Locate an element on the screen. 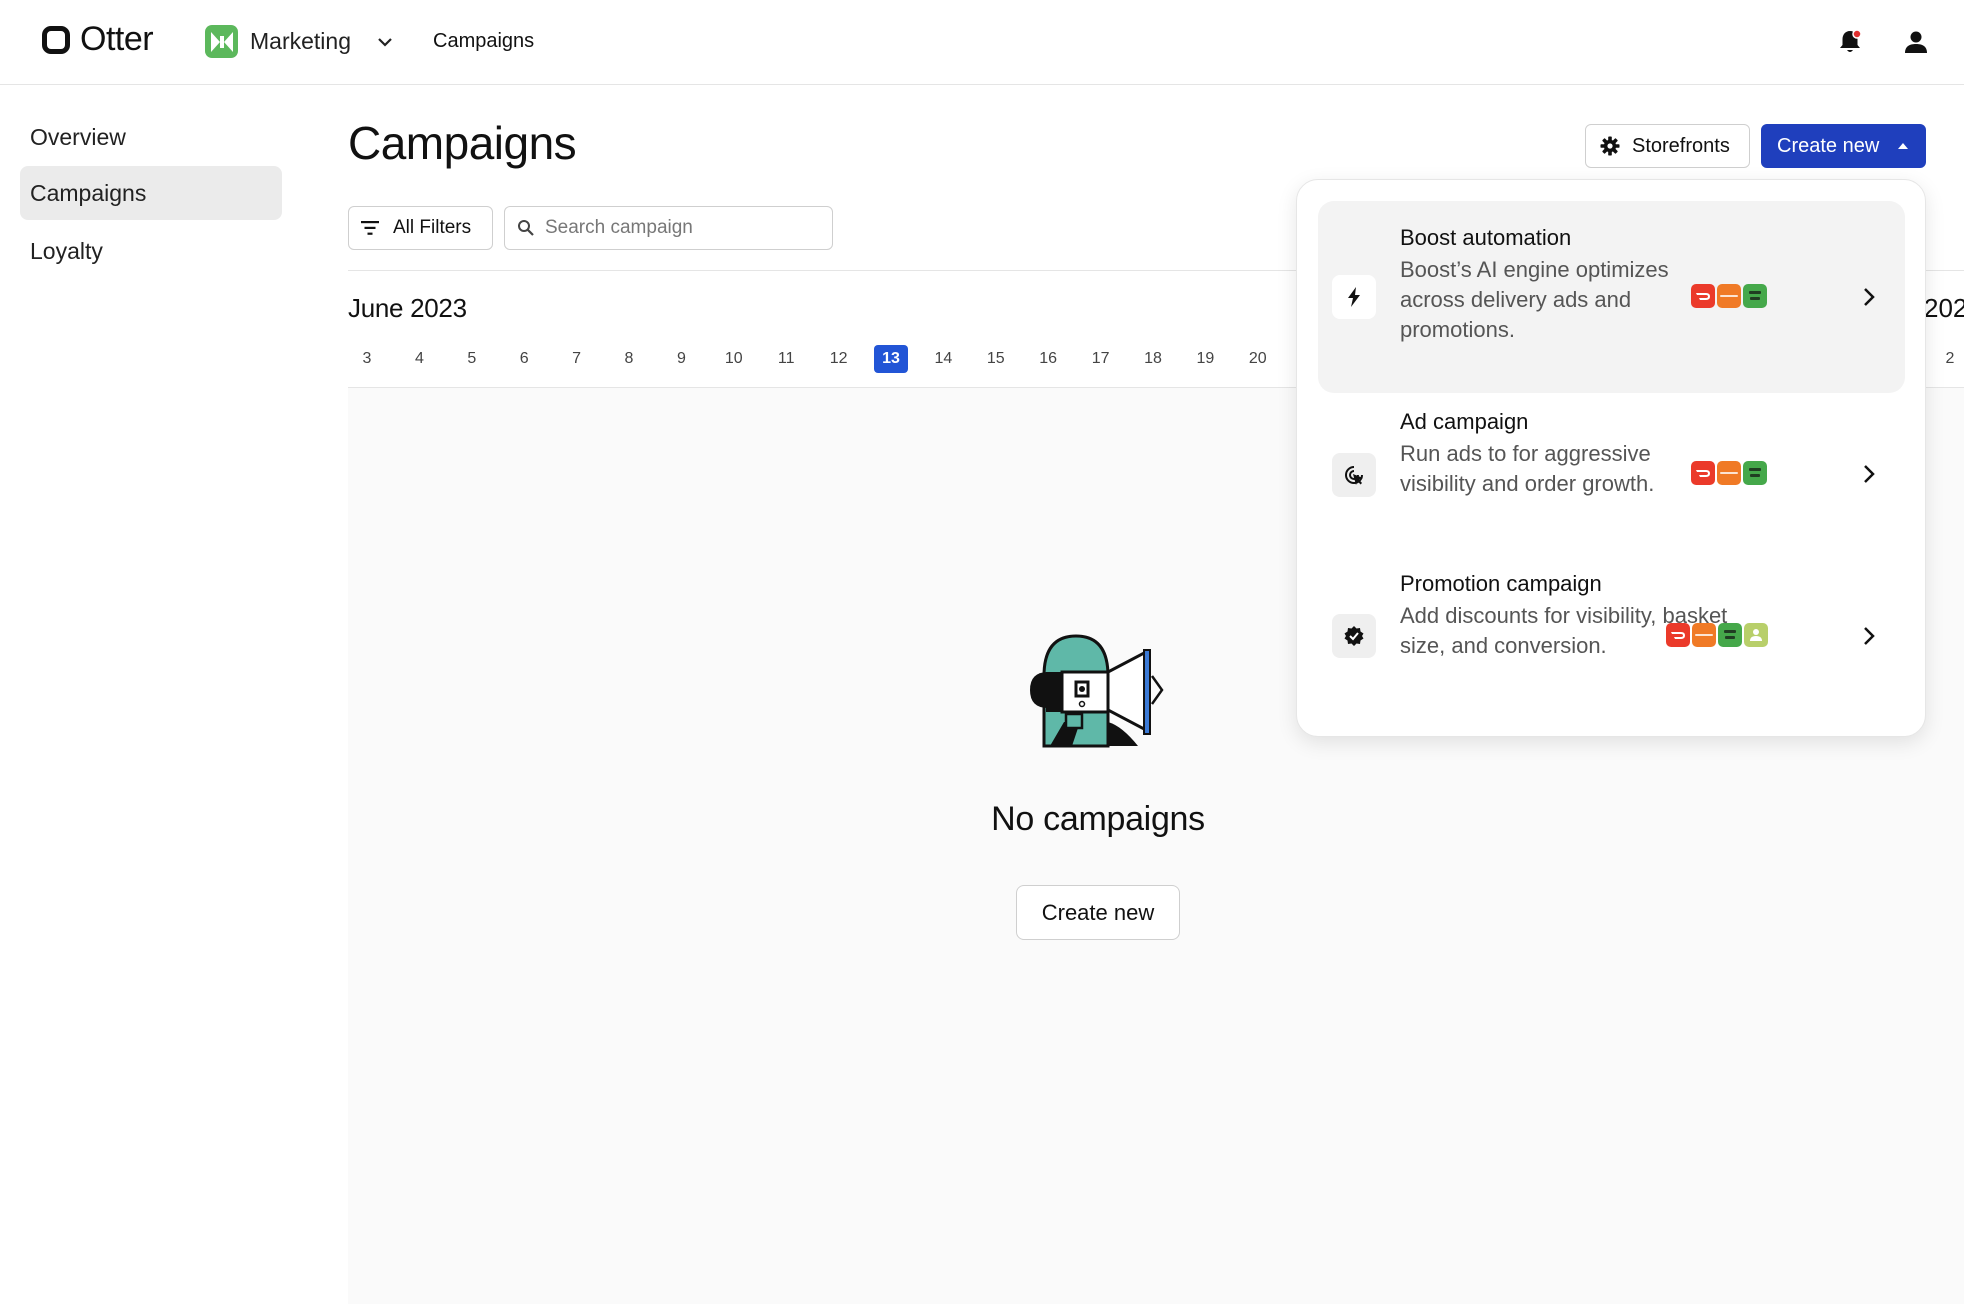 Image resolution: width=1964 pixels, height=1304 pixels. page-title: Campaigns is located at coordinates (462, 143).